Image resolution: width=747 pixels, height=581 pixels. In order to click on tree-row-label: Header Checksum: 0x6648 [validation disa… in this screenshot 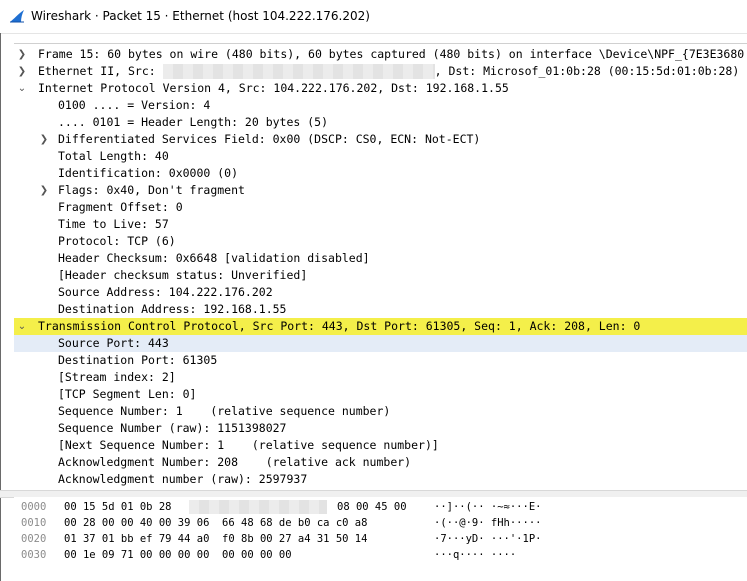, I will do `click(214, 258)`.